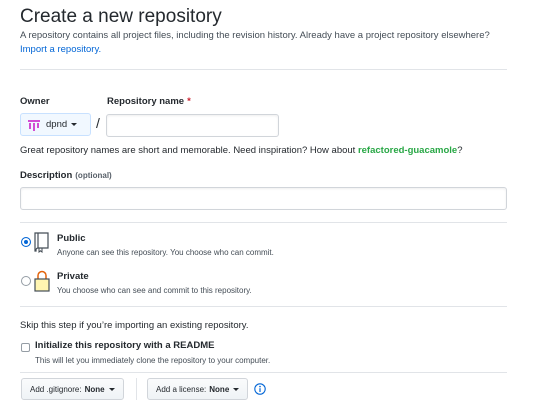 The height and width of the screenshot is (404, 550). Describe the element at coordinates (124, 345) in the screenshot. I see `readme-label: Initialize this repository with a README` at that location.